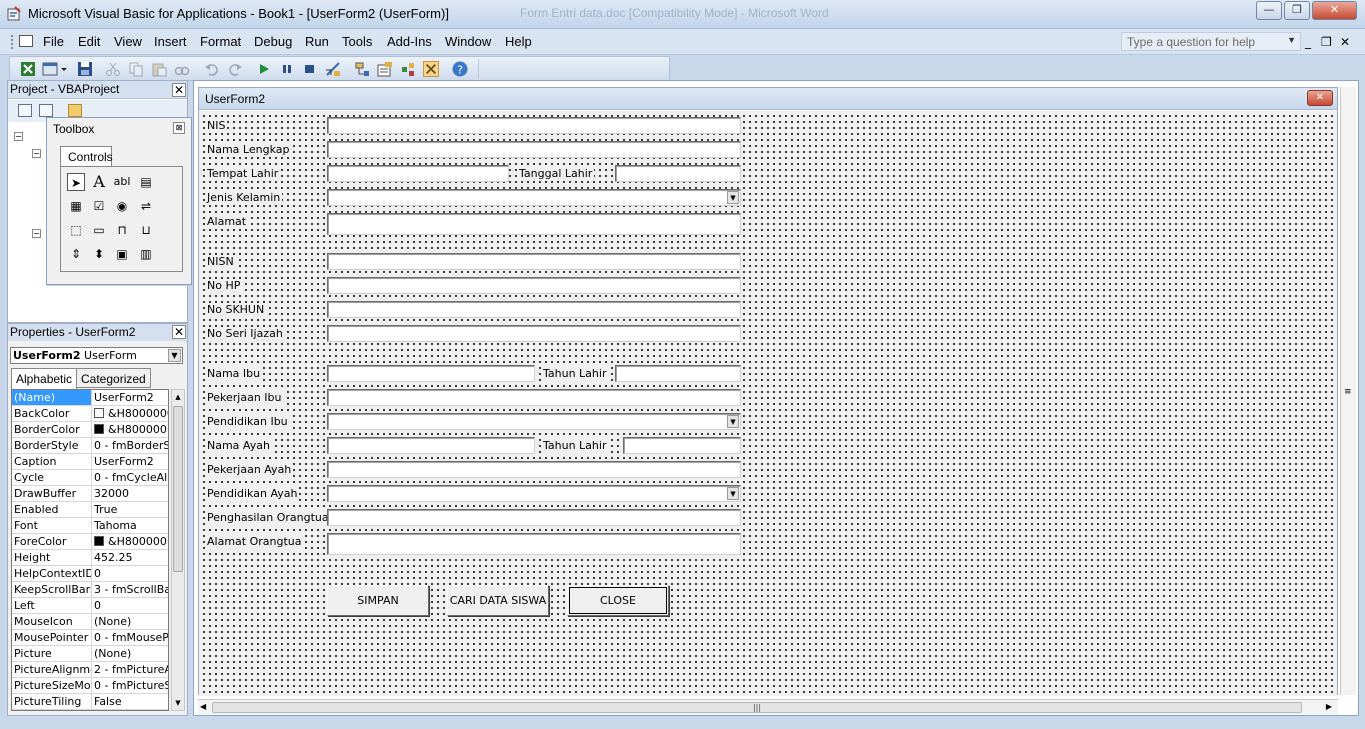 The image size is (1365, 729). What do you see at coordinates (385, 69) in the screenshot?
I see `properties-window-icon` at bounding box center [385, 69].